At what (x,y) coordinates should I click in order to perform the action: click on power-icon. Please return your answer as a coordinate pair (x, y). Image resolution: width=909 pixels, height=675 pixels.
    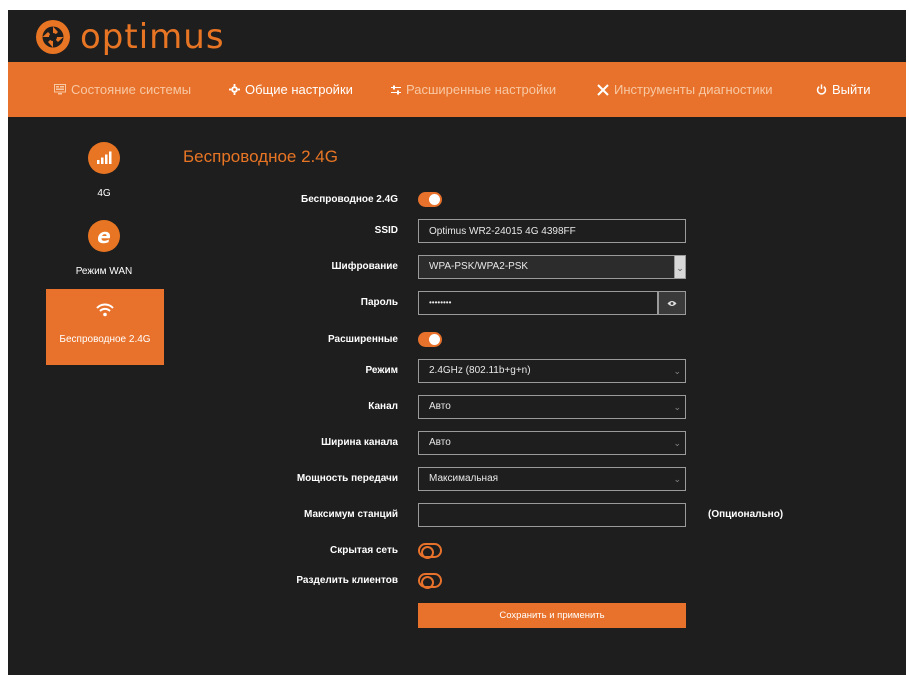
    Looking at the image, I should click on (821, 89).